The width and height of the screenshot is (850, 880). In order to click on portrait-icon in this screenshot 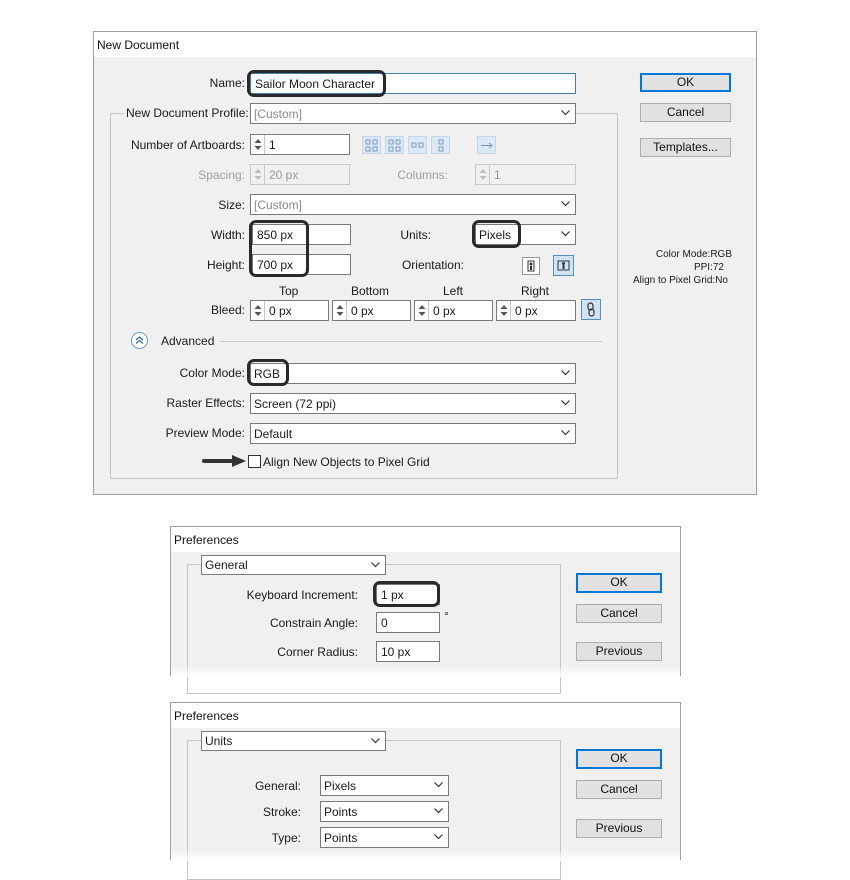, I will do `click(531, 266)`.